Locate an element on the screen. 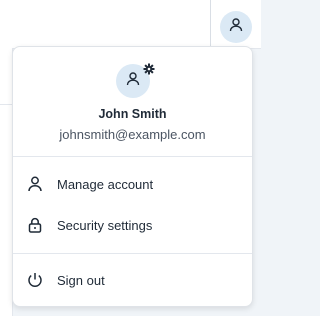 This screenshot has height=316, width=320. account-avatar-button is located at coordinates (236, 27).